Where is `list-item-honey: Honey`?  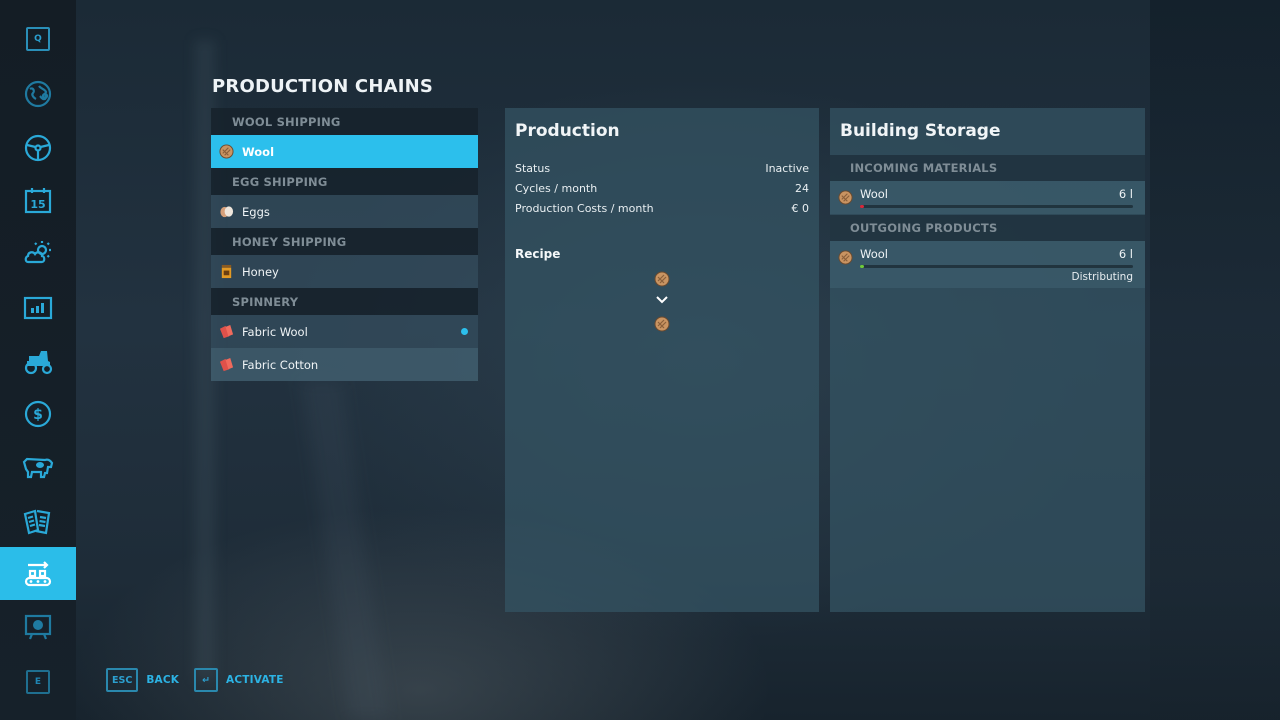 list-item-honey: Honey is located at coordinates (344, 271).